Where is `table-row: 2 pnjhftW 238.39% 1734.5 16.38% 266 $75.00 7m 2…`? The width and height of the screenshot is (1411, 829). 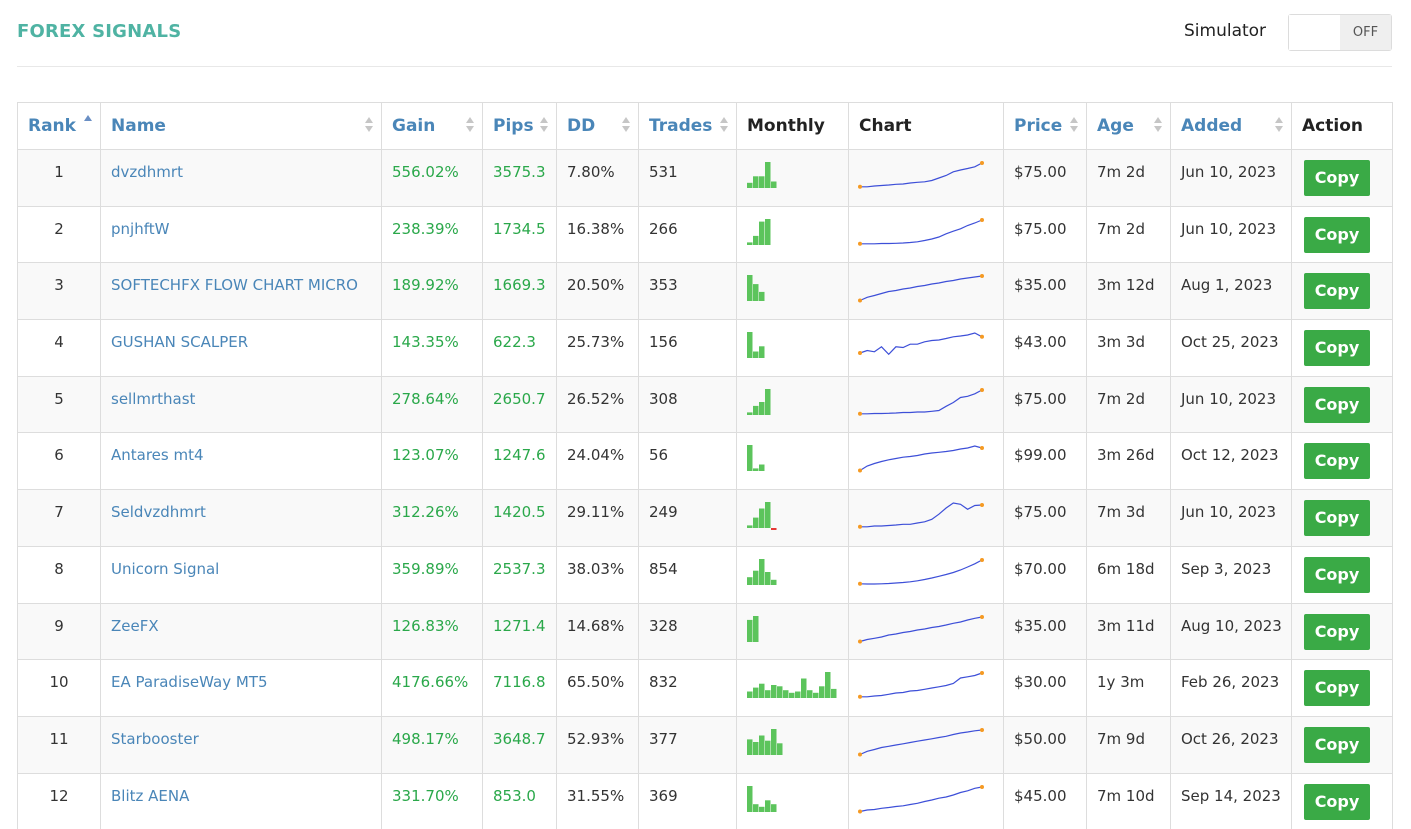
table-row: 2 pnjhftW 238.39% 1734.5 16.38% 266 $75.00 7m 2… is located at coordinates (705, 234).